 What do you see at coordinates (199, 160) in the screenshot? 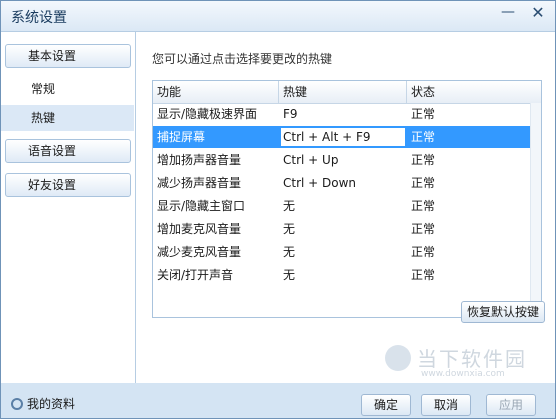
I see `function-cell: 增加扬声器音量` at bounding box center [199, 160].